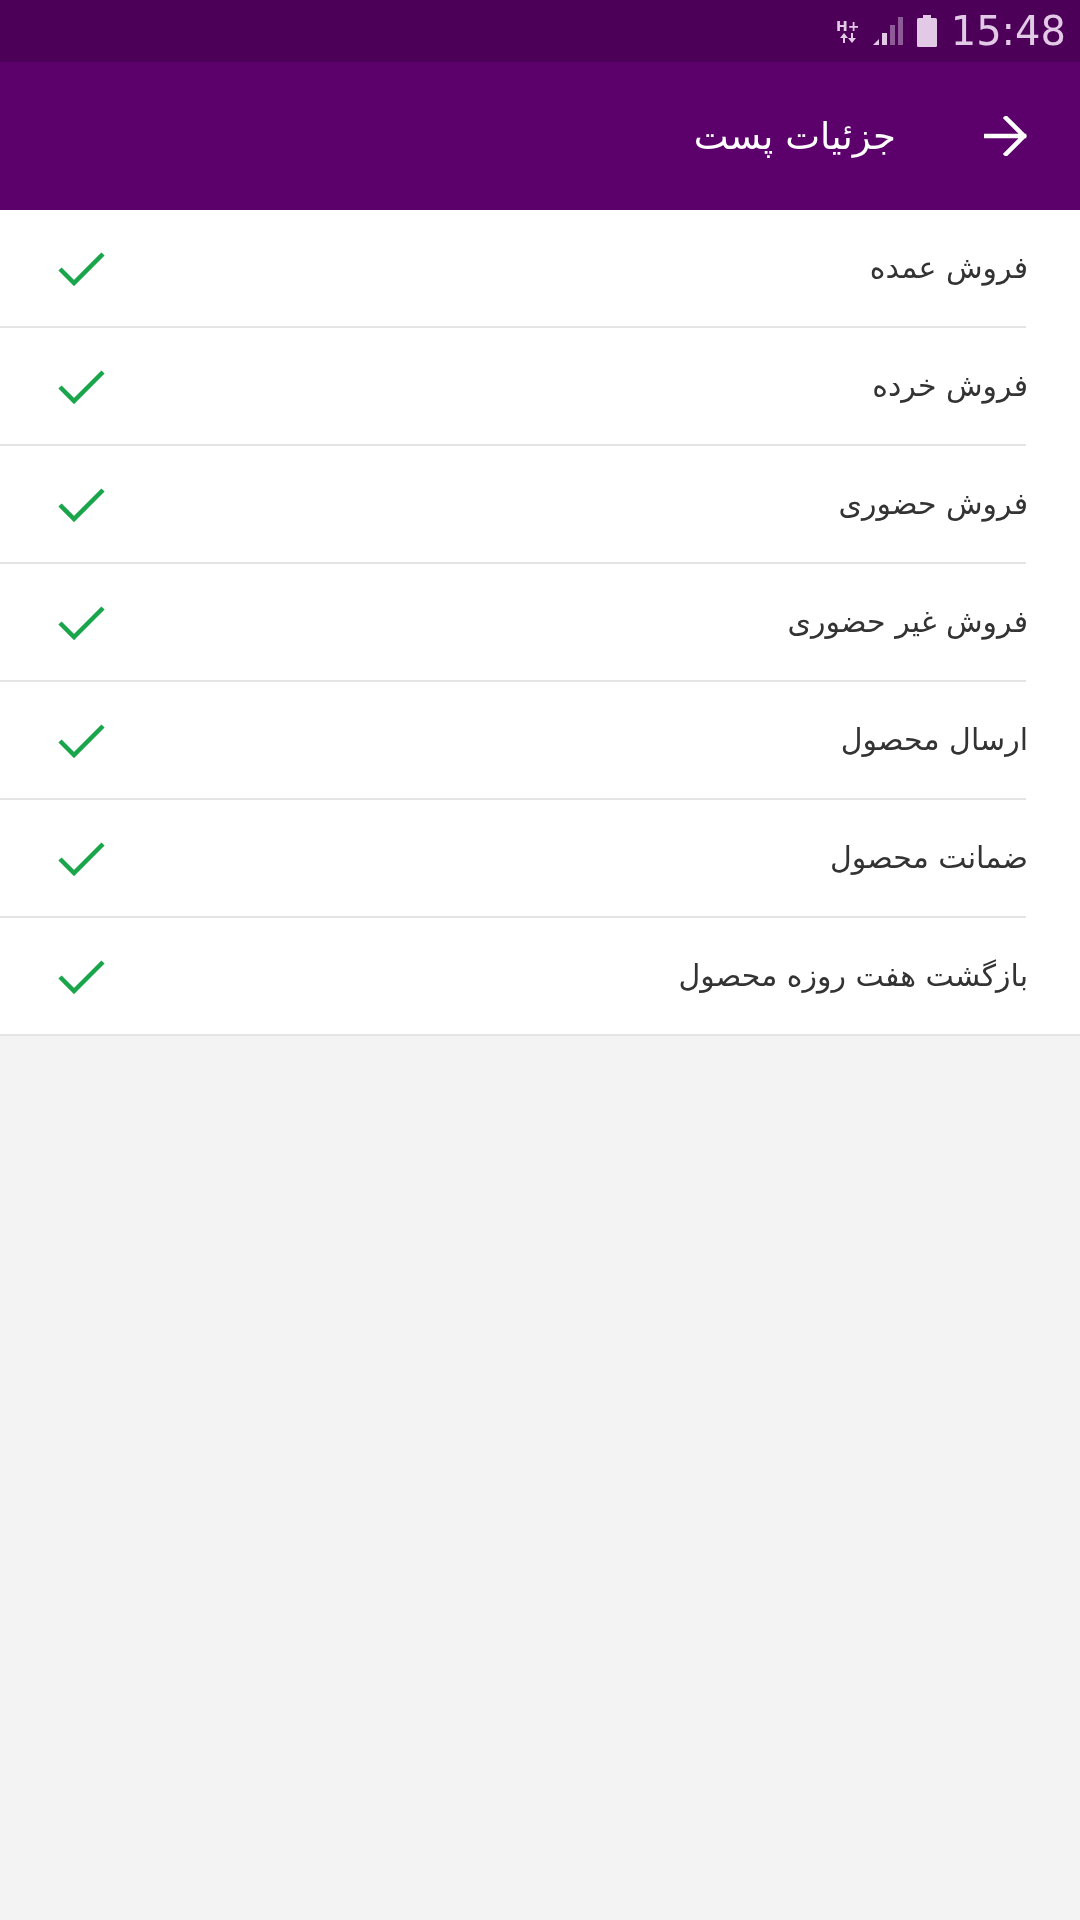  I want to click on status-time: 15:48, so click(1008, 31).